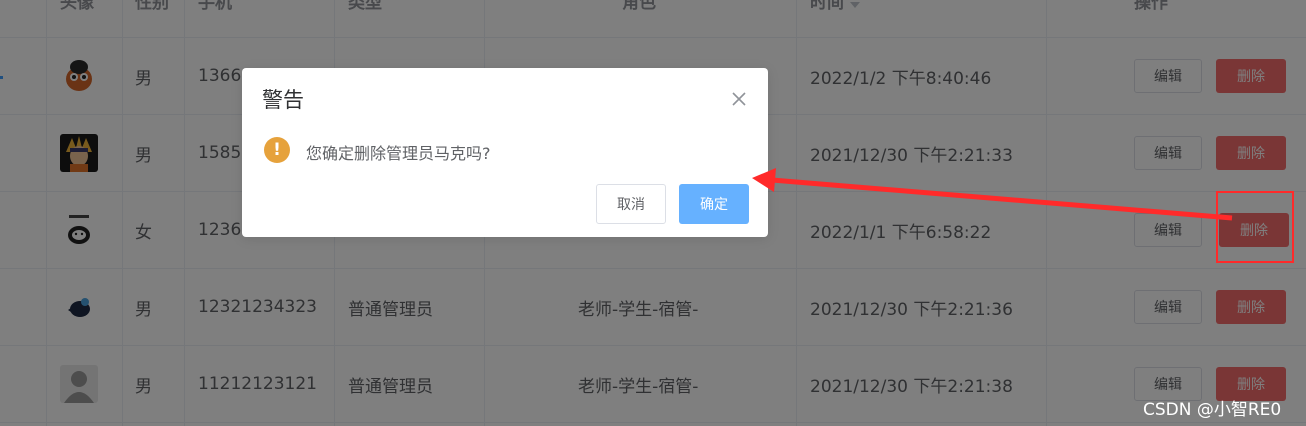 The image size is (1306, 426). Describe the element at coordinates (1212, 410) in the screenshot. I see `watermark: CSDN @小智RE0` at that location.